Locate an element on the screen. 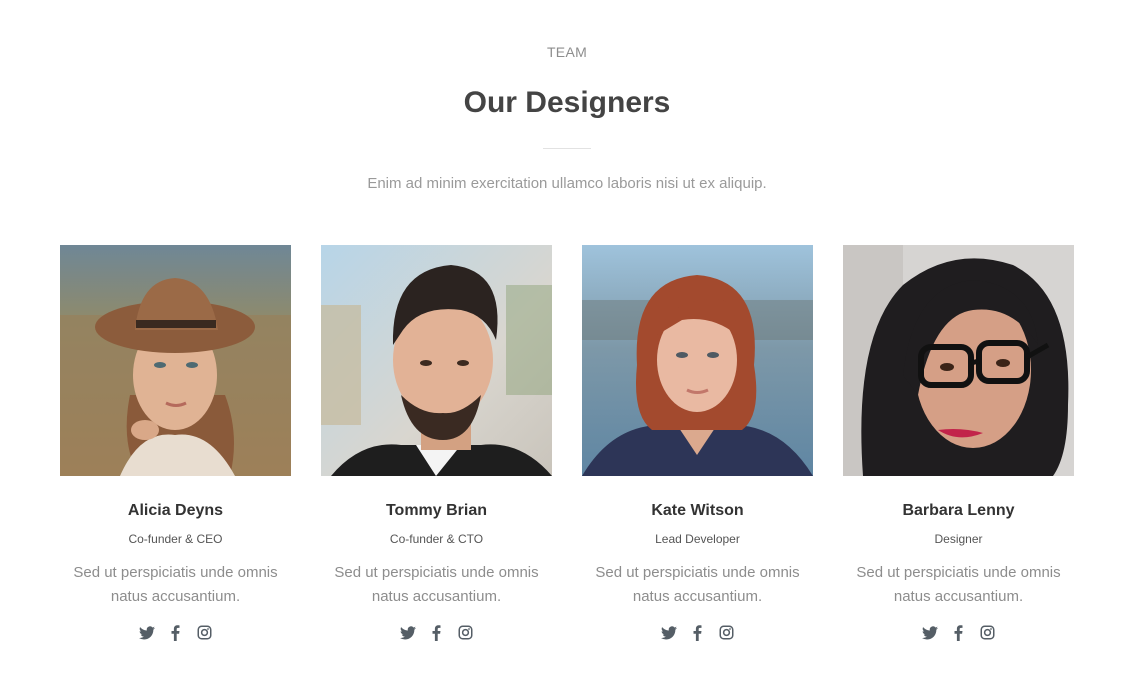 Image resolution: width=1134 pixels, height=700 pixels. member-role: Co-funder & CTO is located at coordinates (436, 539).